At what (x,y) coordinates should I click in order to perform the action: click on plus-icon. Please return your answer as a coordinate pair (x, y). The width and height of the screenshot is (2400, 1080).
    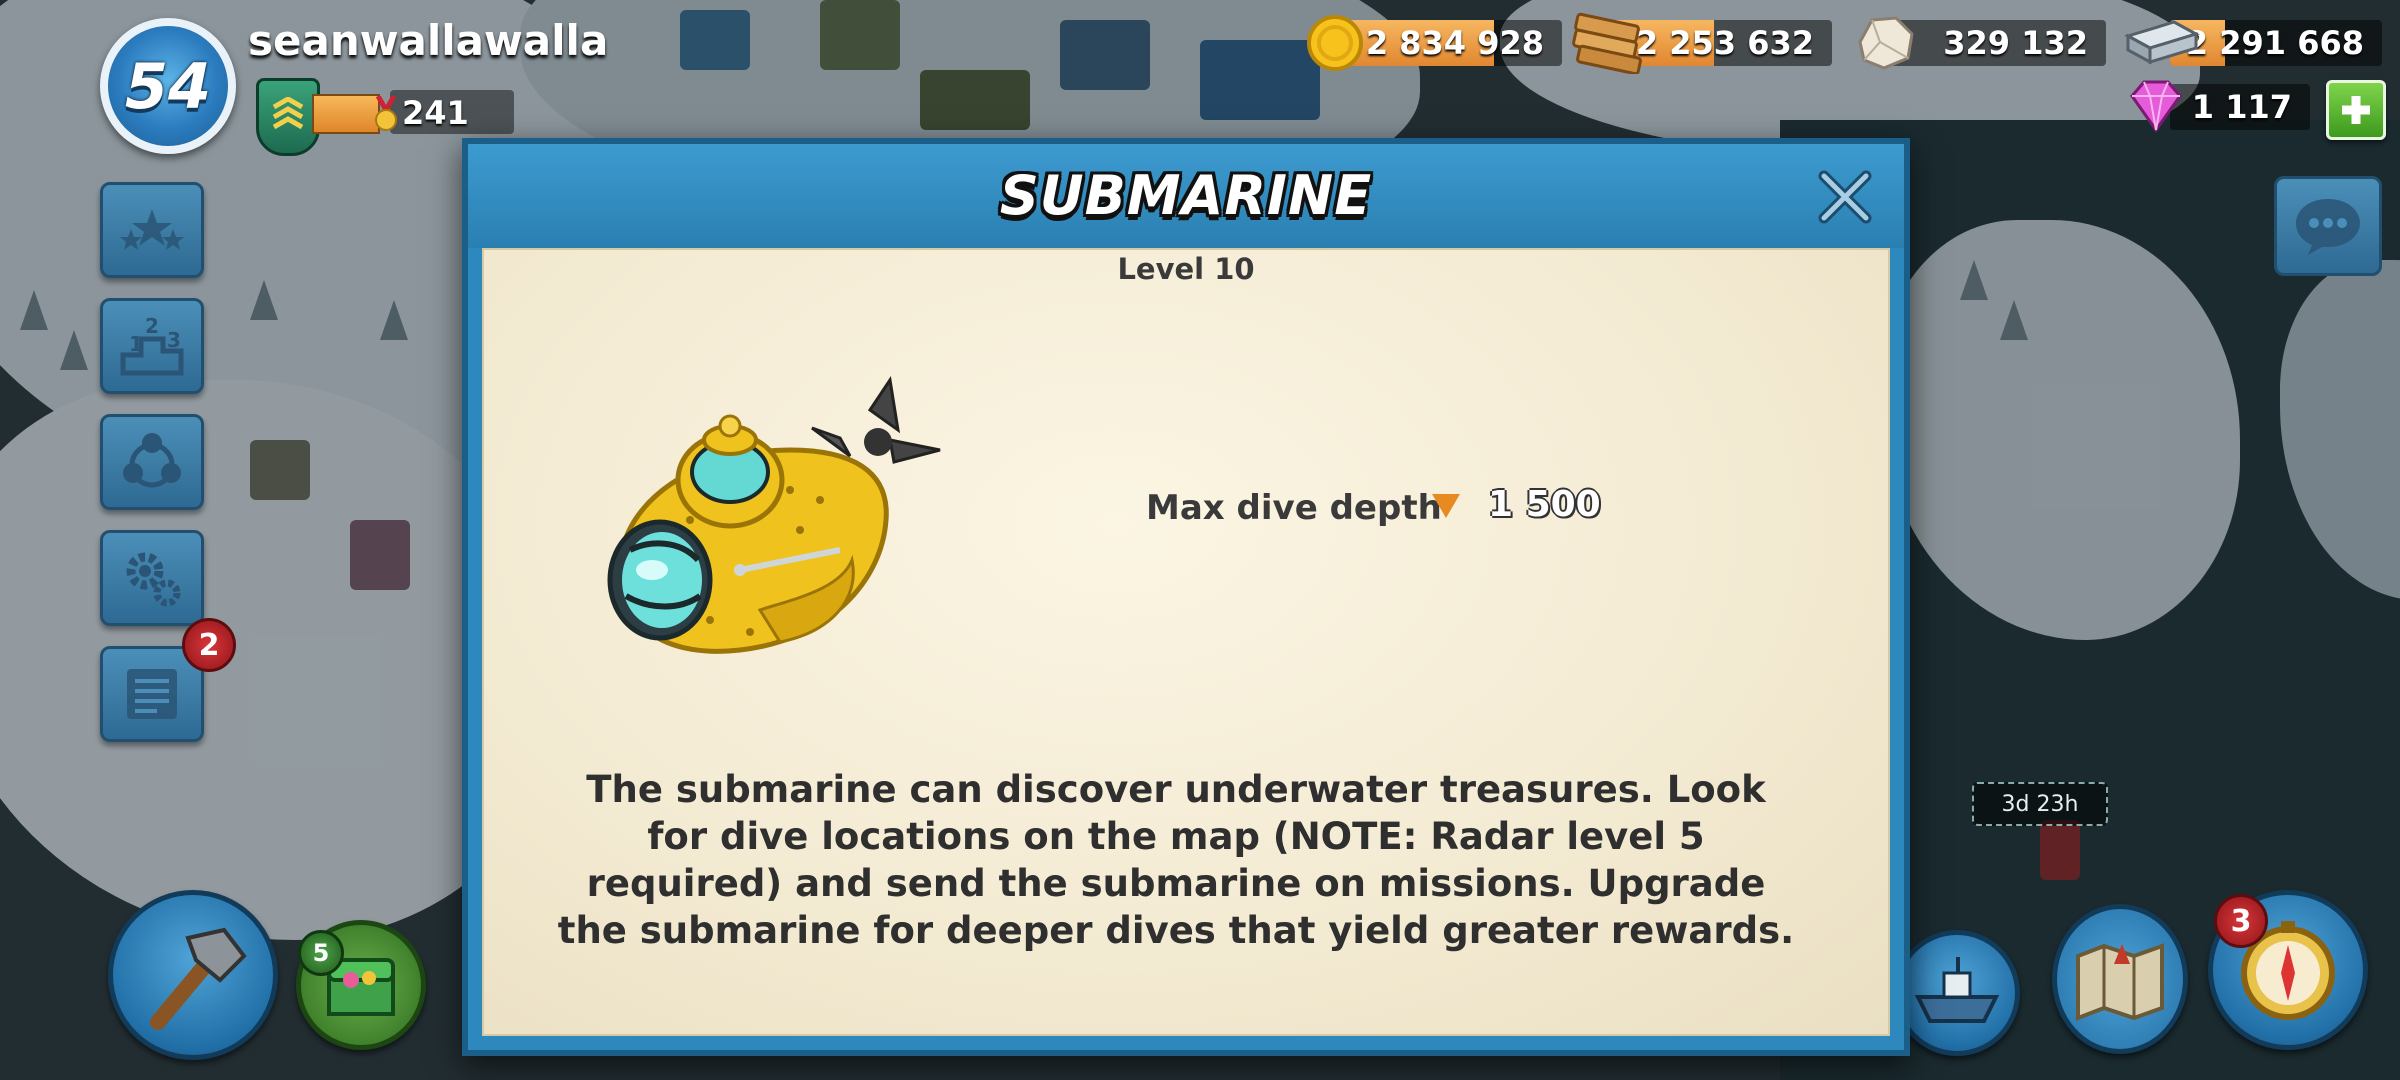
    Looking at the image, I should click on (2356, 110).